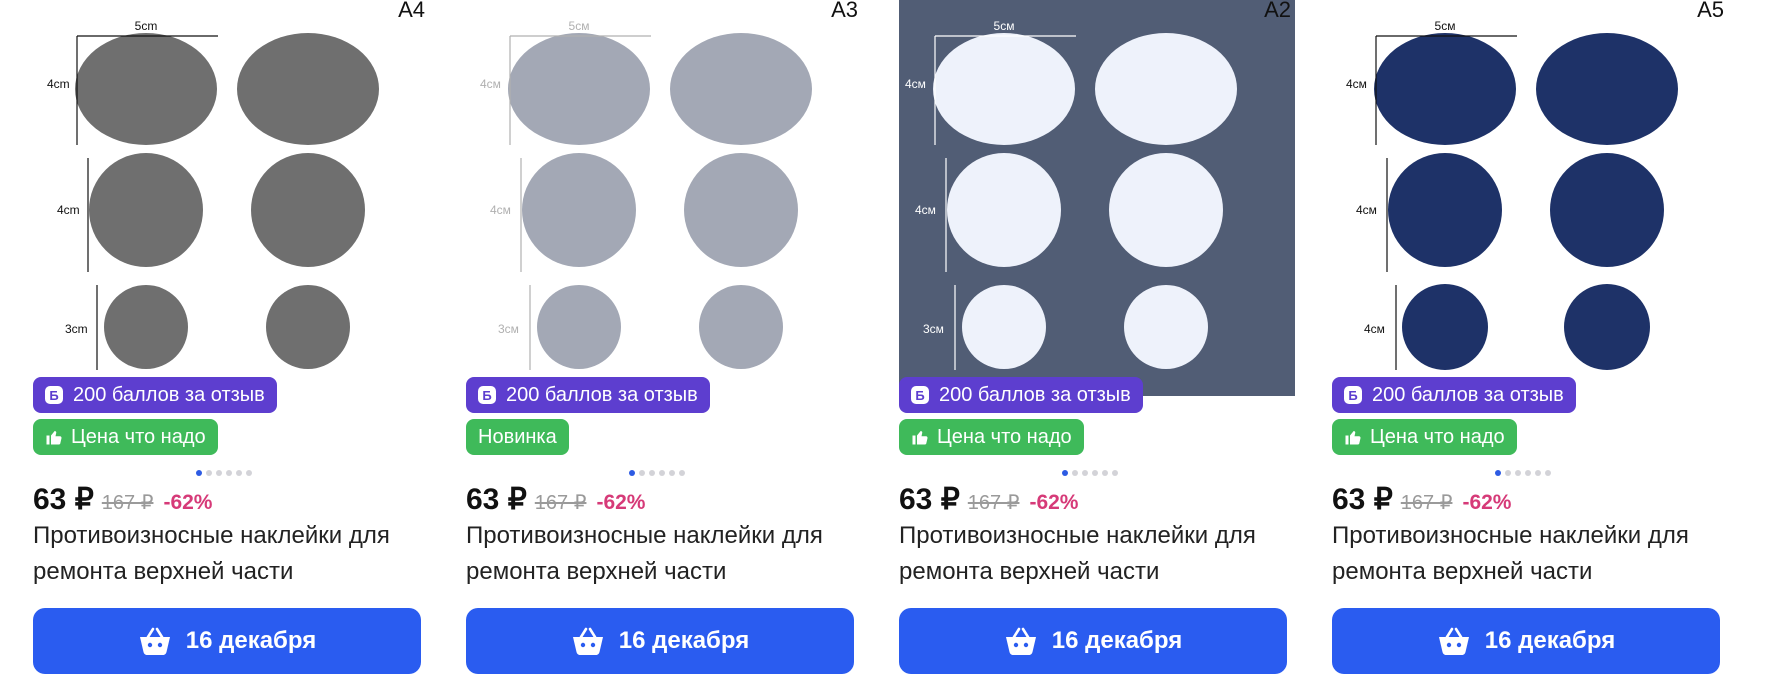 This screenshot has height=700, width=1774. Describe the element at coordinates (146, 26) in the screenshot. I see `dimension-label: 5cm` at that location.